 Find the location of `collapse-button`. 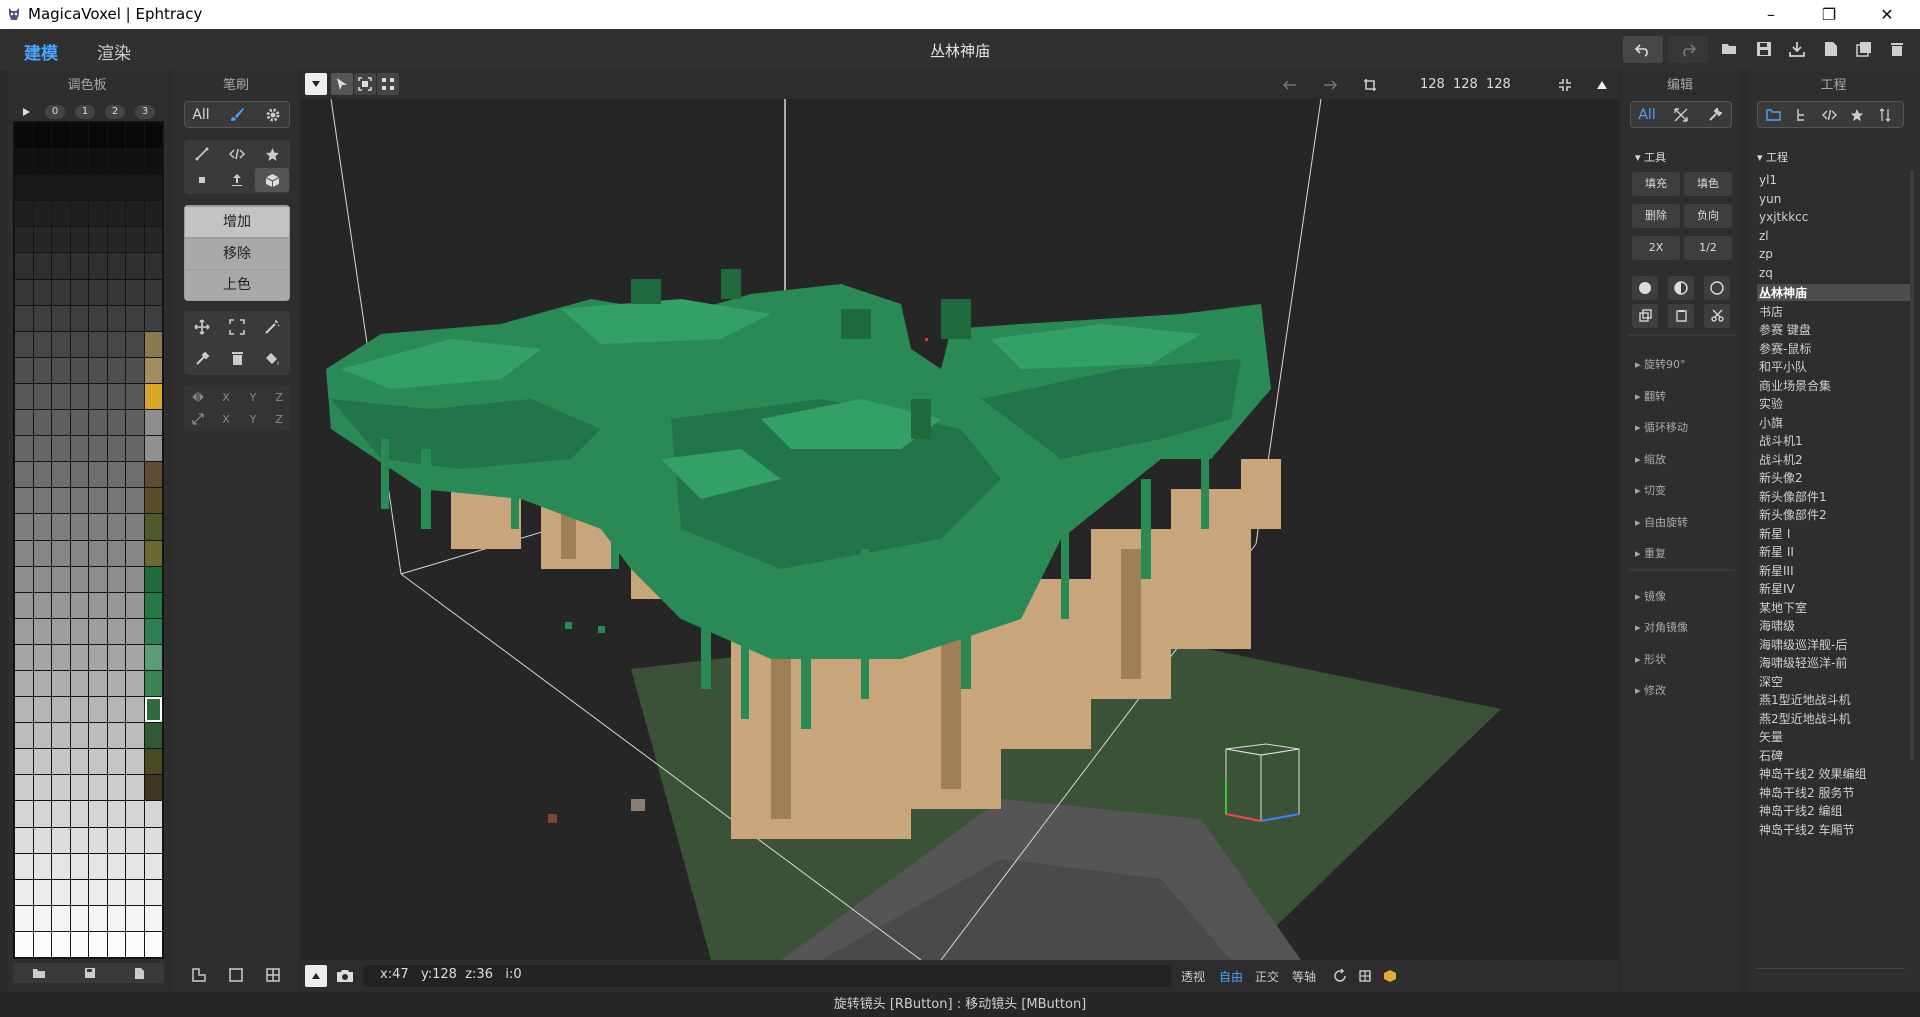

collapse-button is located at coordinates (1602, 85).